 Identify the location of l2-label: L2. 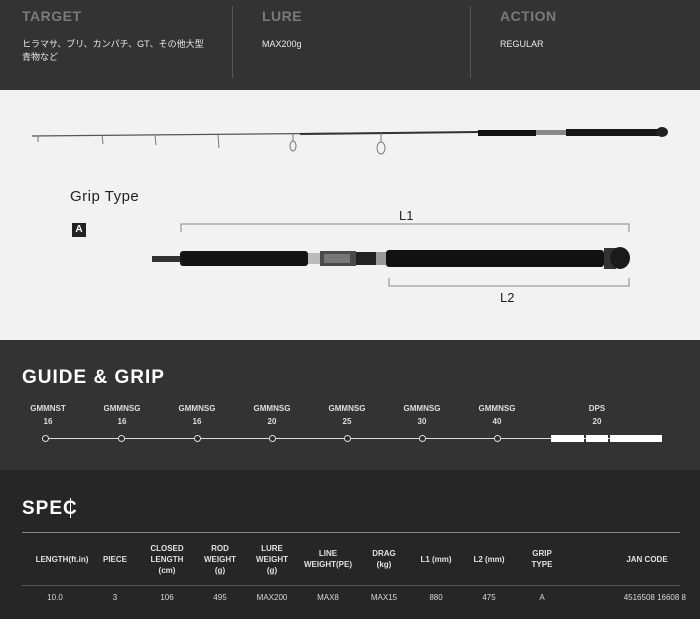
(507, 297).